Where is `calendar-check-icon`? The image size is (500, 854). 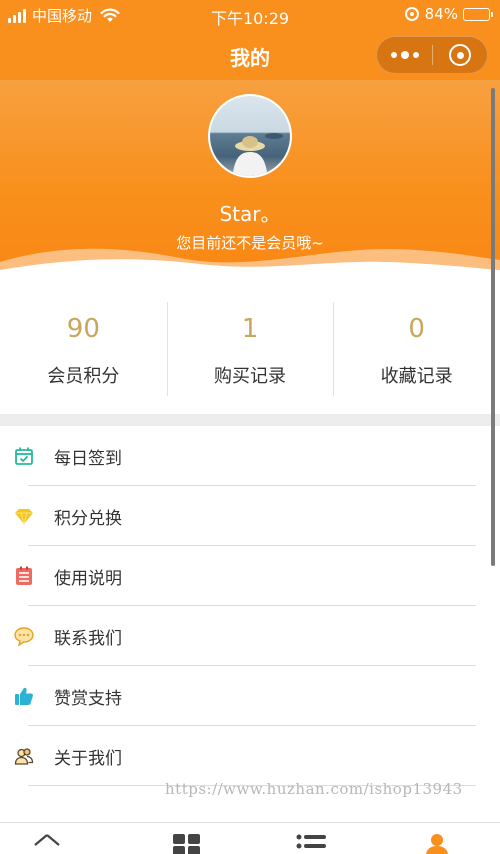 calendar-check-icon is located at coordinates (24, 456).